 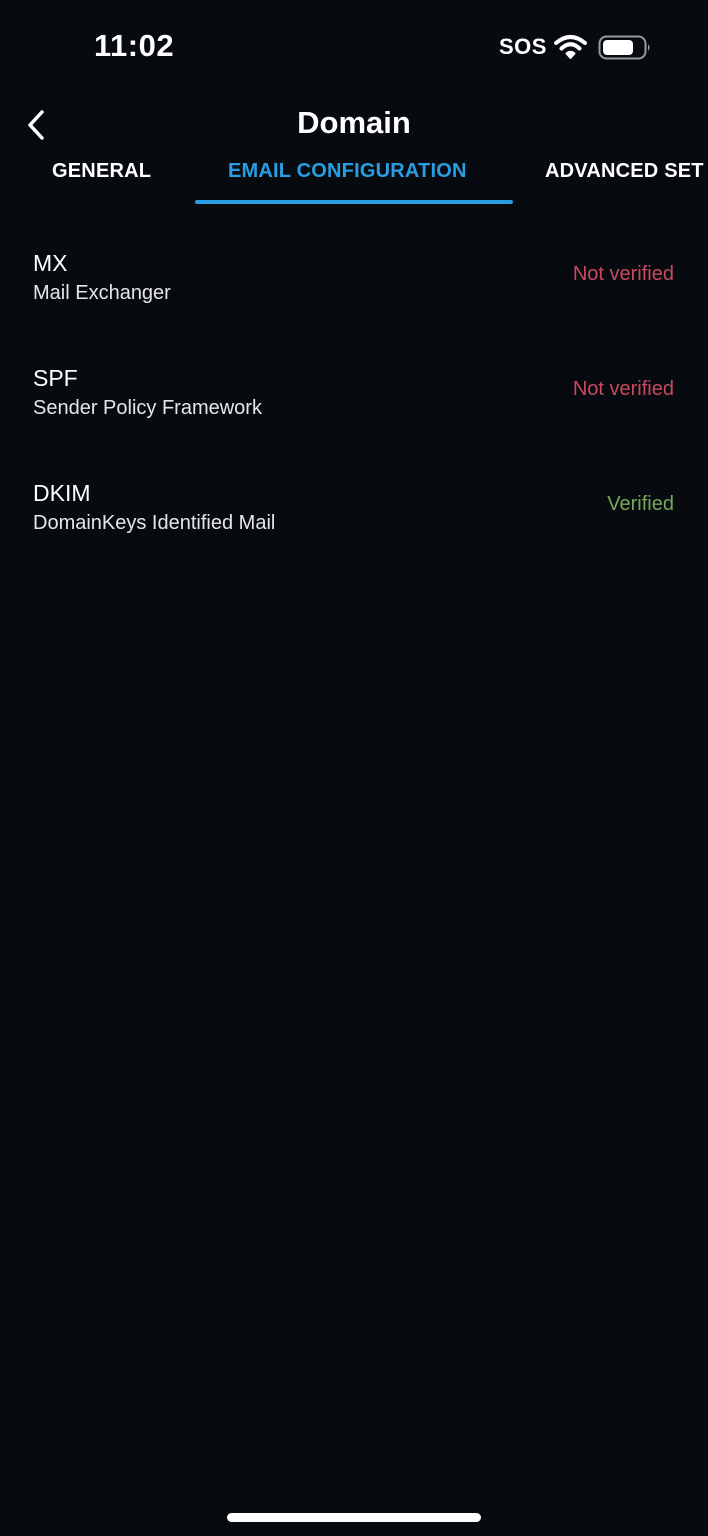 What do you see at coordinates (50, 263) in the screenshot?
I see `record-title: MX` at bounding box center [50, 263].